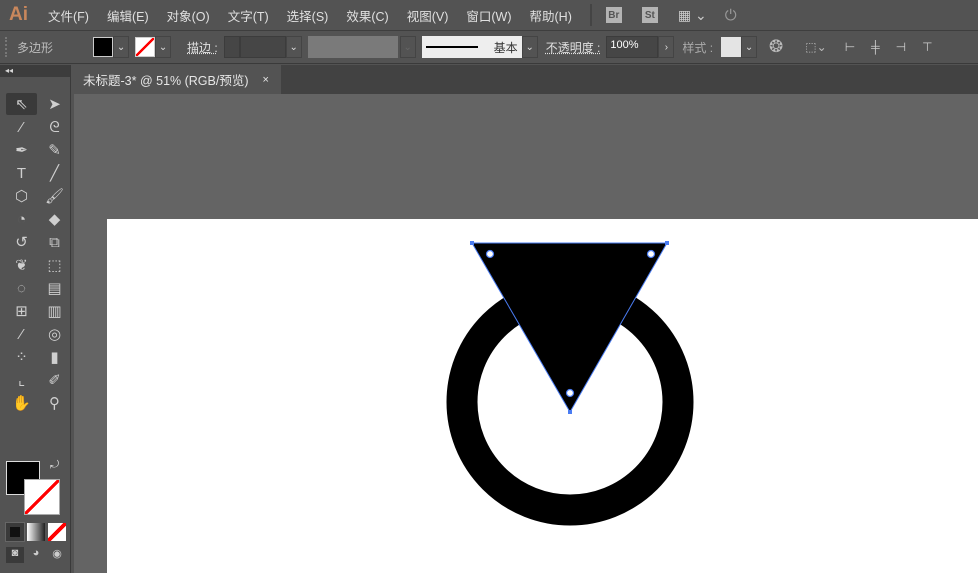 The width and height of the screenshot is (978, 573). I want to click on fill-stroke-control: ⤾, so click(34, 488).